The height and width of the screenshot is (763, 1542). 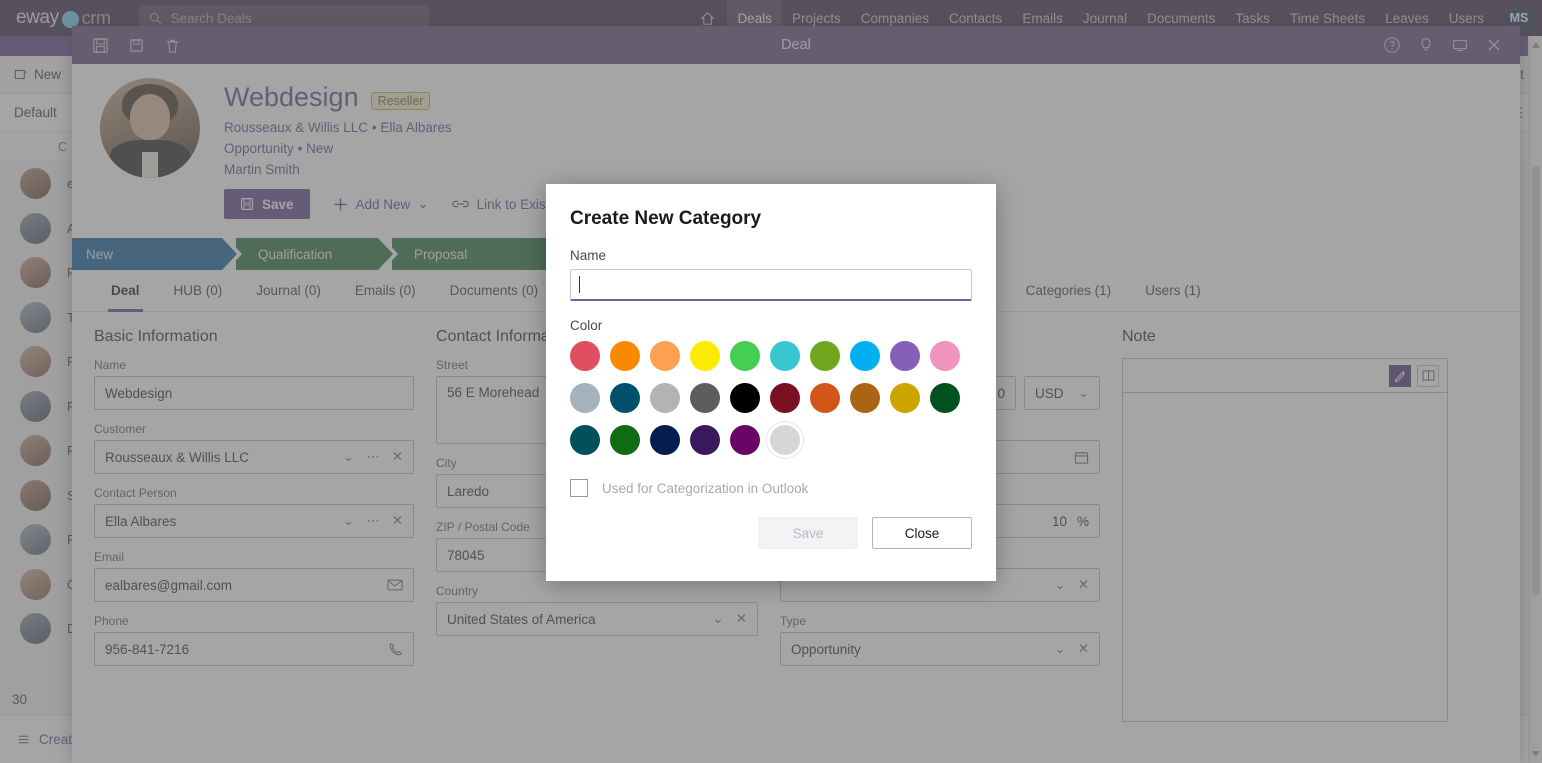 I want to click on dialog-save-button: Save, so click(x=808, y=533).